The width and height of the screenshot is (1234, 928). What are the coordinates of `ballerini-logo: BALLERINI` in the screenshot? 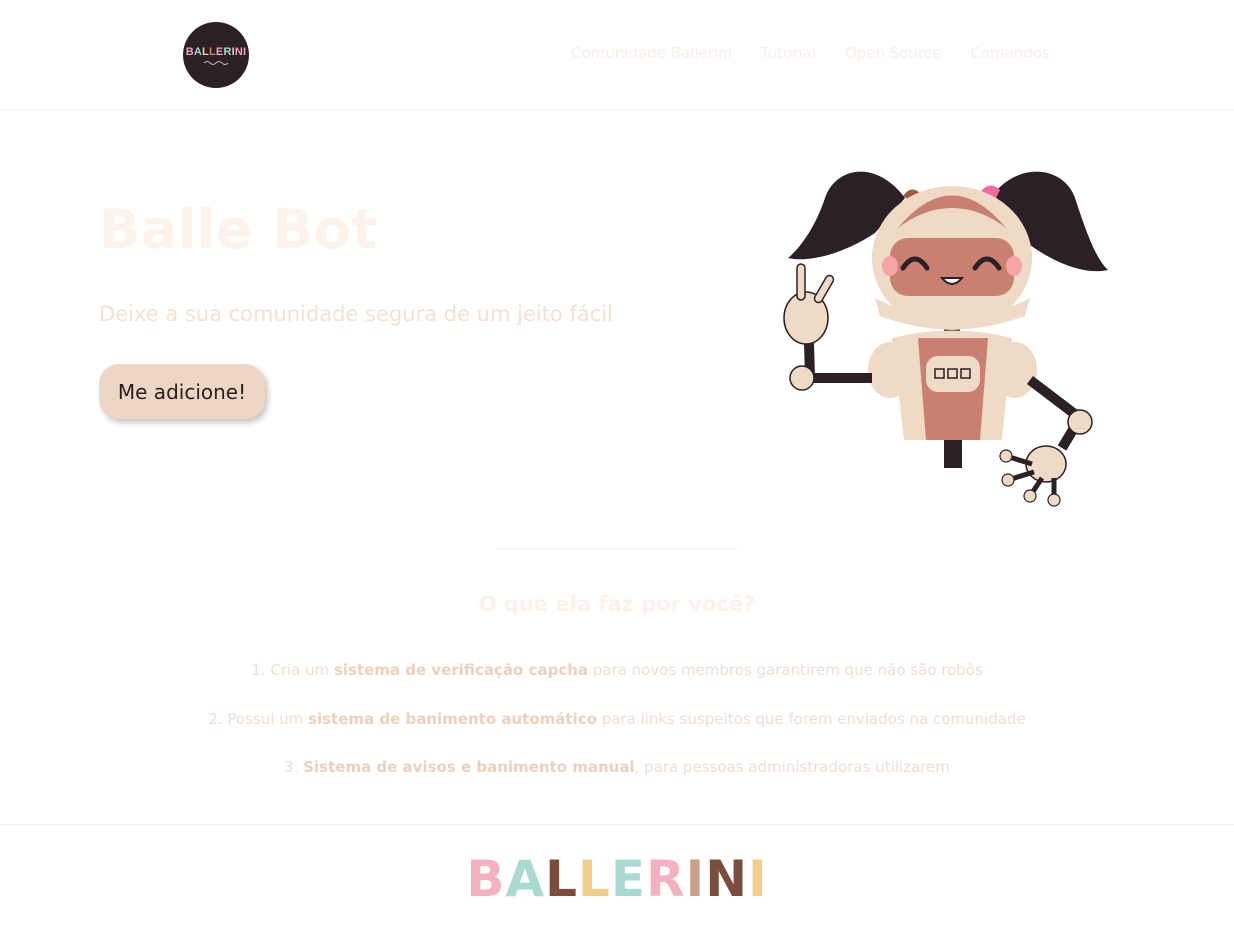 It's located at (216, 55).